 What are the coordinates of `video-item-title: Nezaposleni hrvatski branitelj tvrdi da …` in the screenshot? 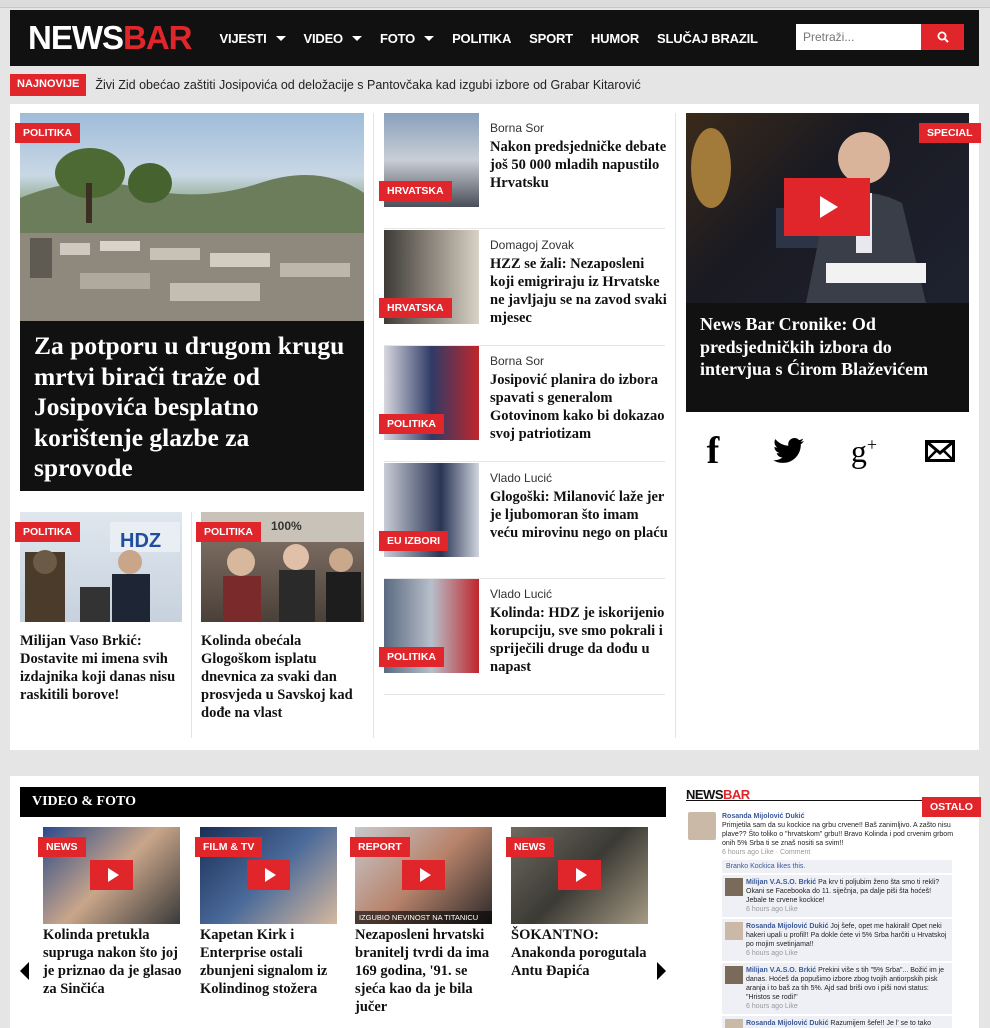 It's located at (426, 976).